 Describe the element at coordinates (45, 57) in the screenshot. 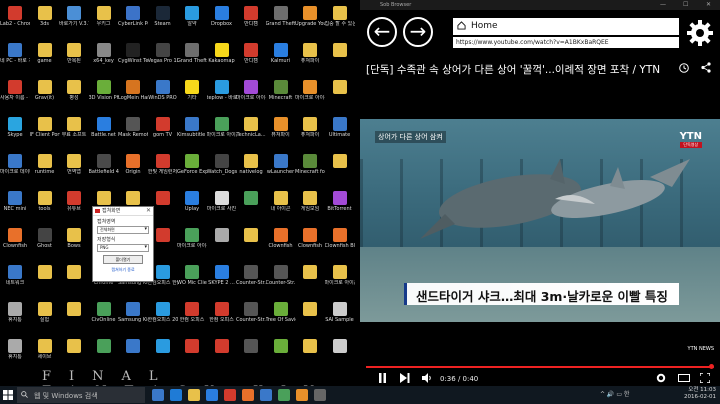

I see `desktop-icon: game` at that location.